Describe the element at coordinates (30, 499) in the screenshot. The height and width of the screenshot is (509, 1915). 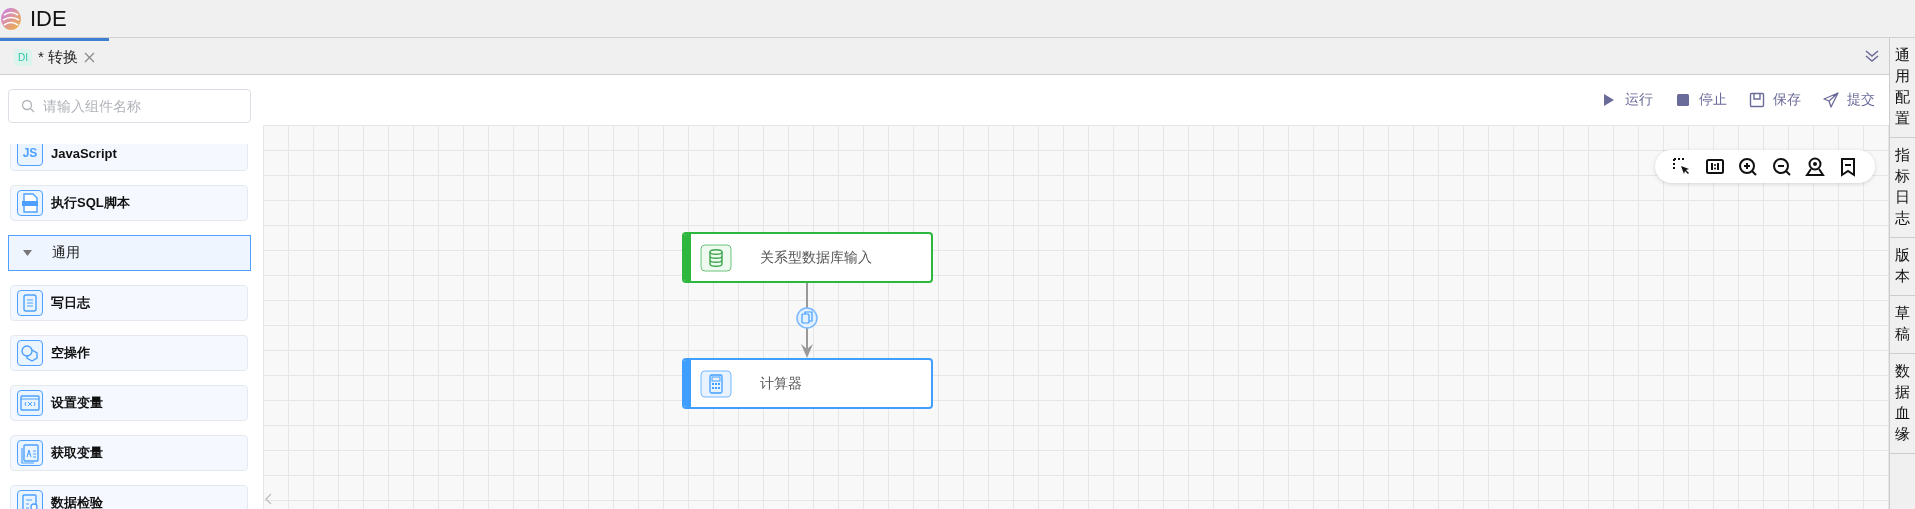
I see `clipboard-search-icon` at that location.